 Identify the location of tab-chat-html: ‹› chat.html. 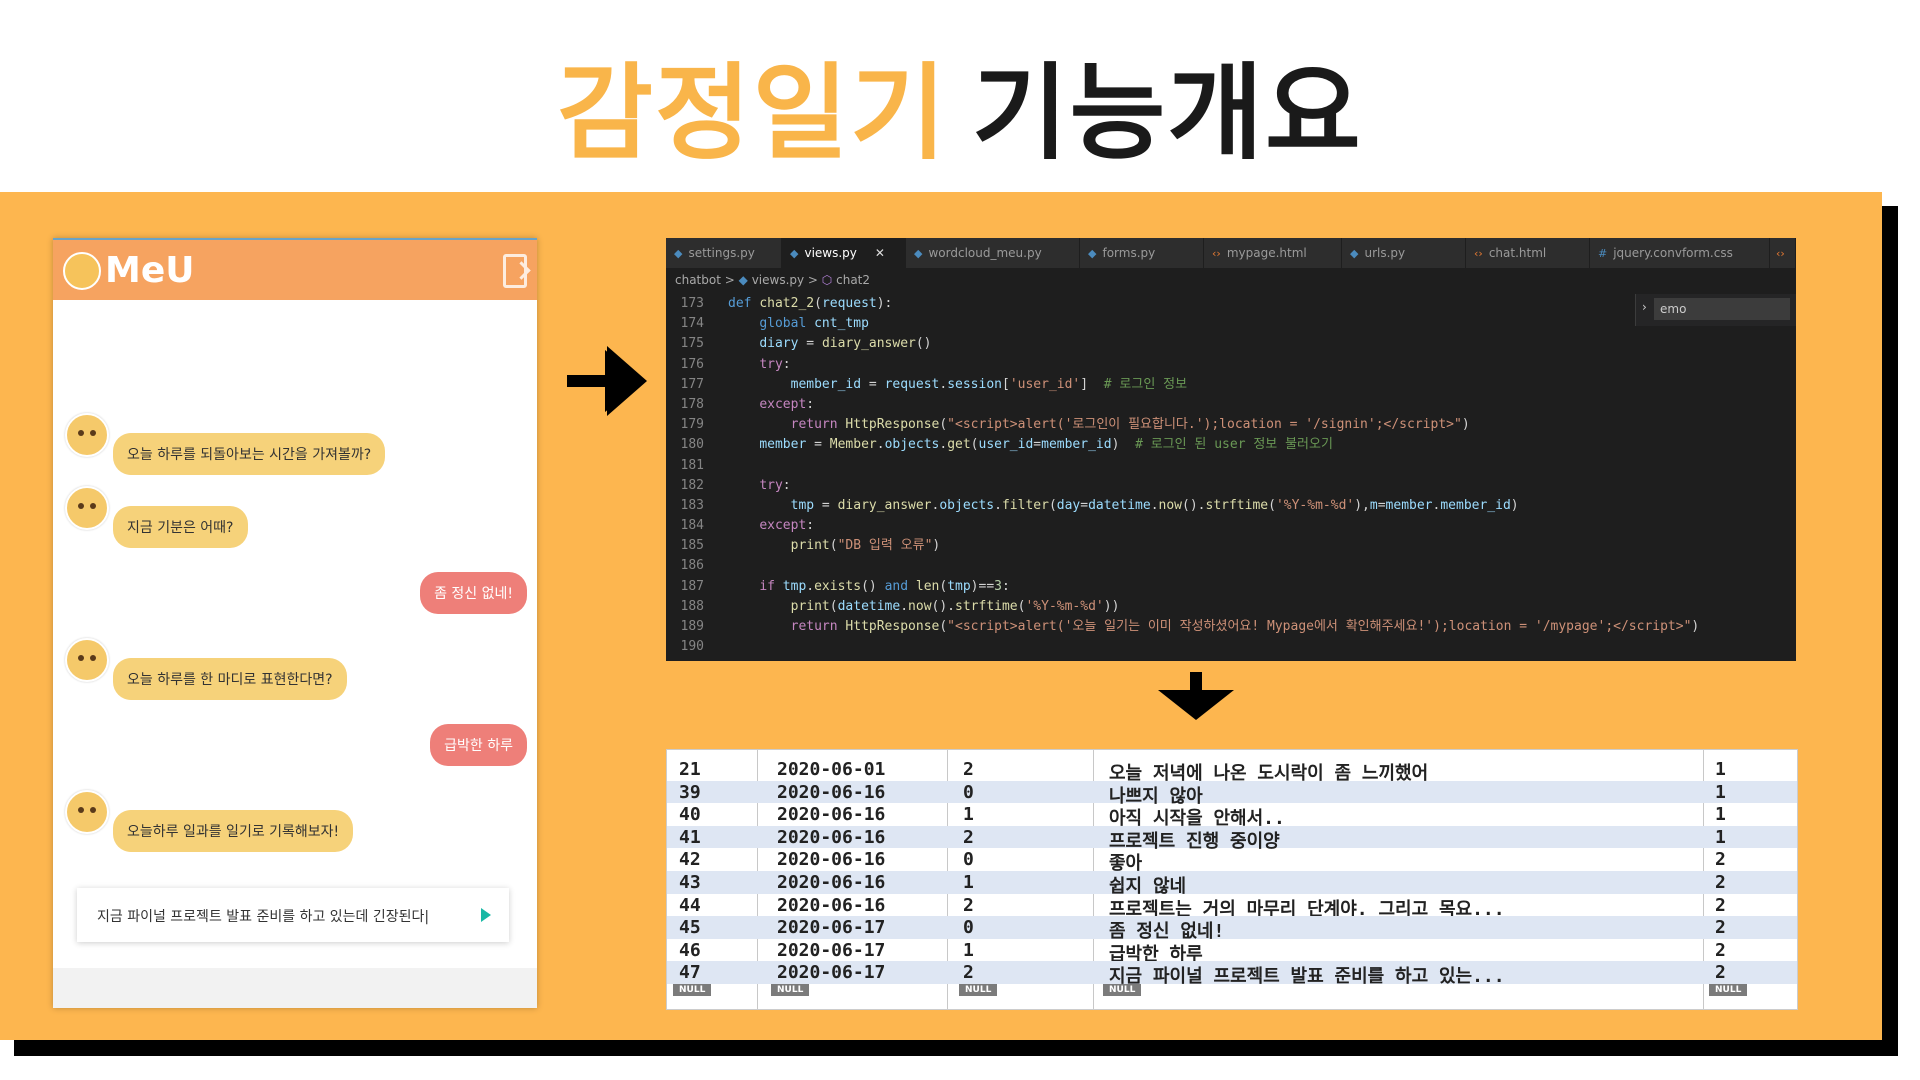
(1528, 253).